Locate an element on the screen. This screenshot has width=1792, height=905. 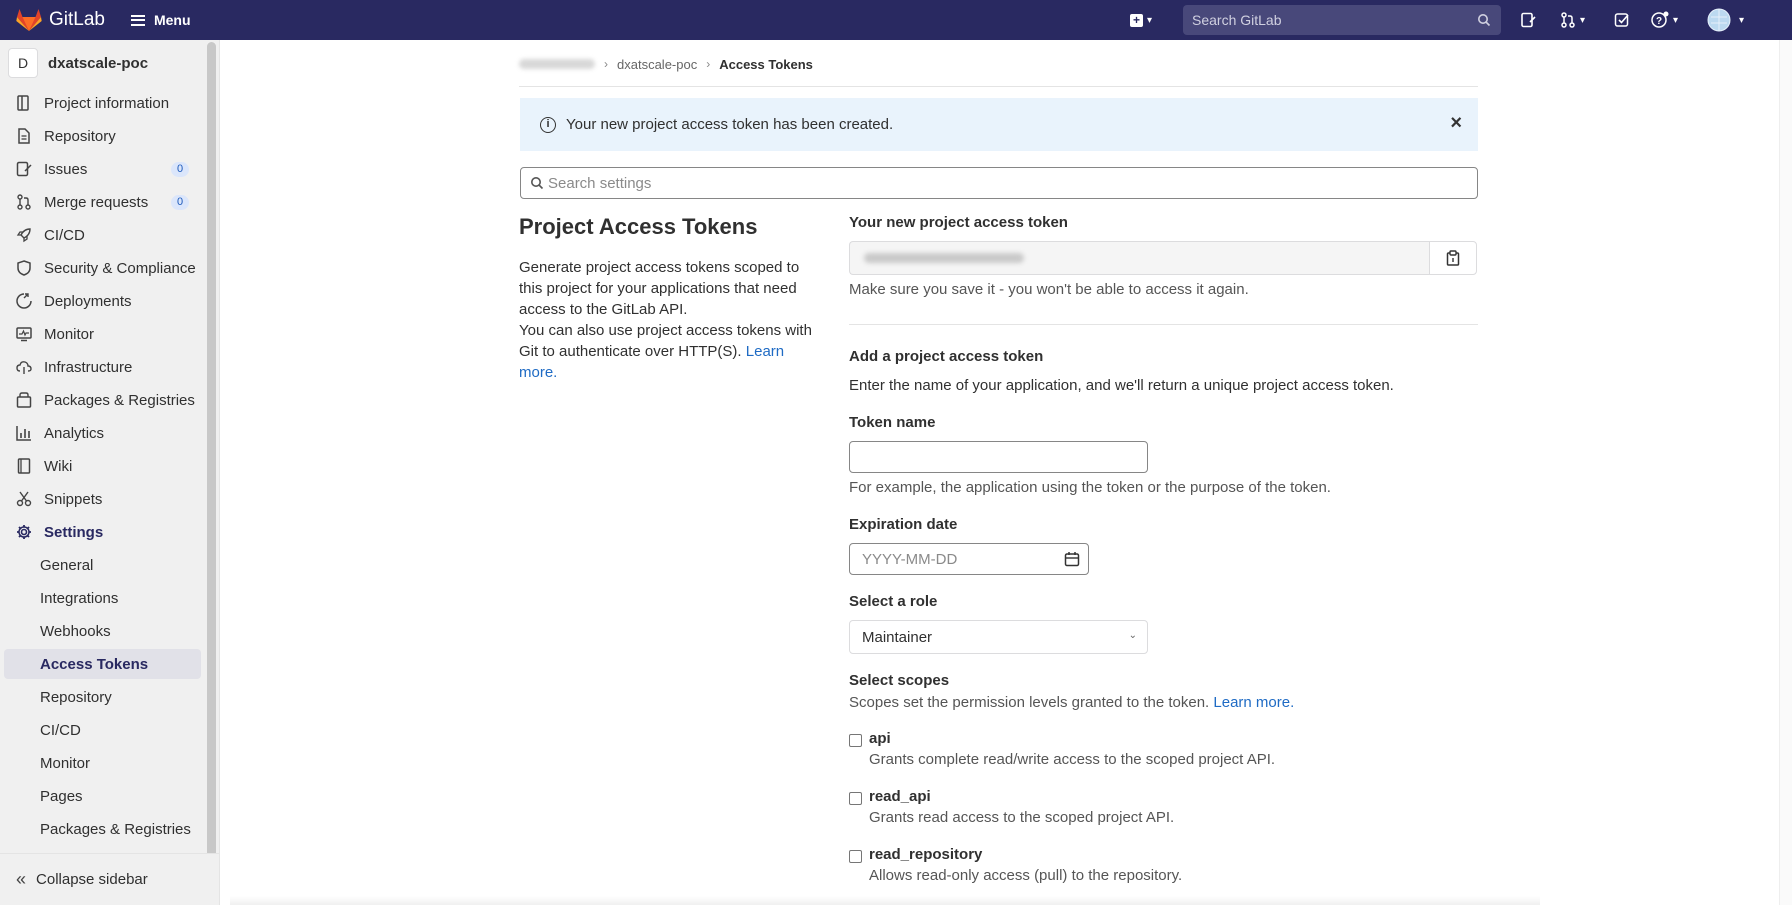
search-settings-input: Search settings is located at coordinates (999, 183).